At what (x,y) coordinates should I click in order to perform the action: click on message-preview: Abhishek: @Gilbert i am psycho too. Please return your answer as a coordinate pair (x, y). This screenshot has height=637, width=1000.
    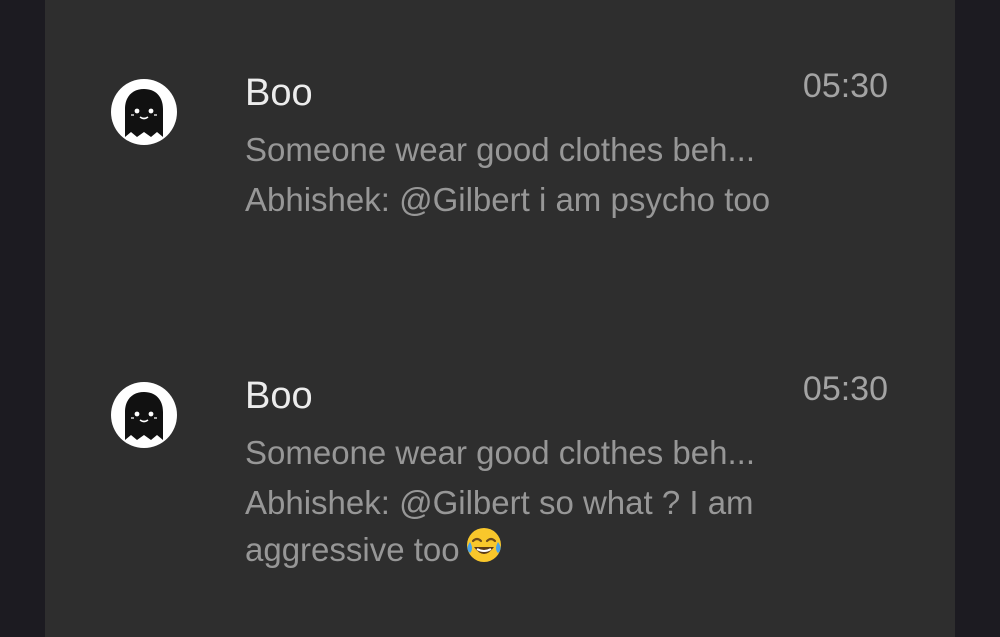
    Looking at the image, I should click on (525, 200).